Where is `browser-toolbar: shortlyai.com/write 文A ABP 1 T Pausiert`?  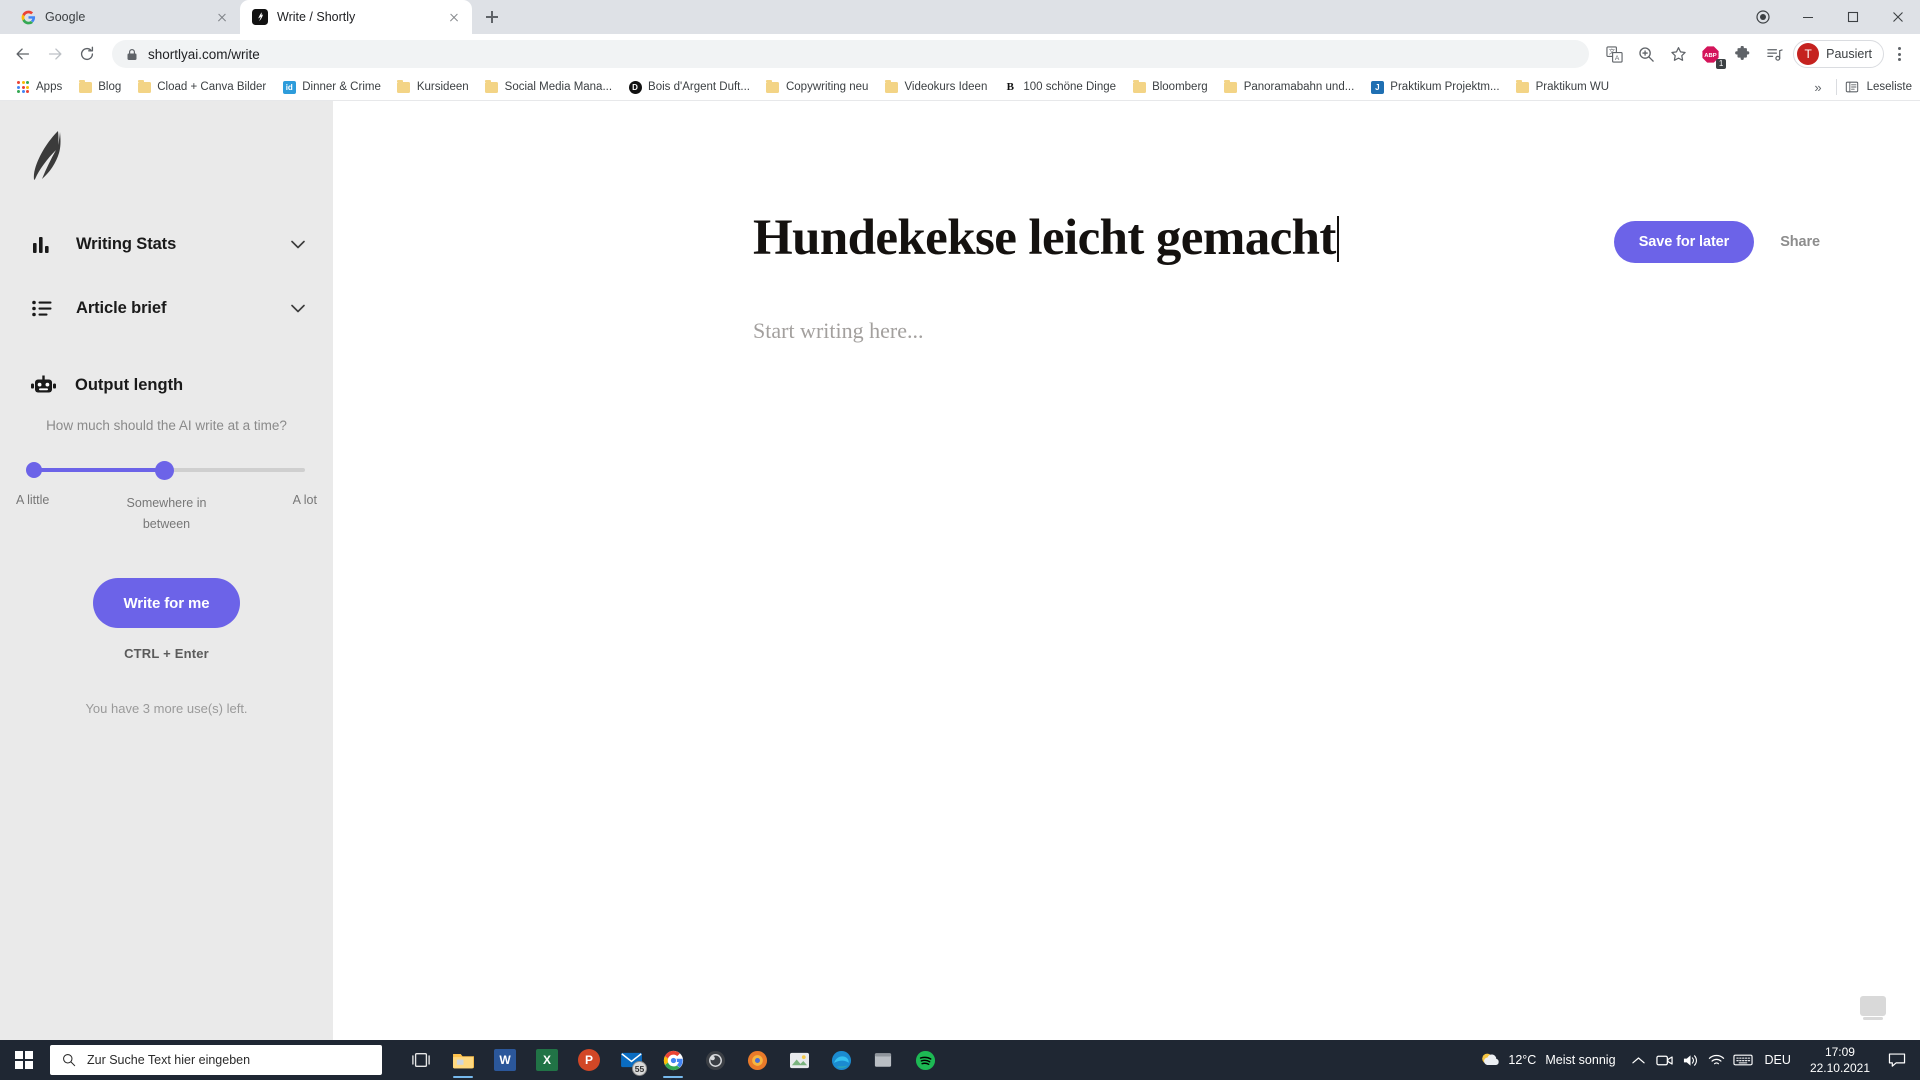
browser-toolbar: shortlyai.com/write 文A ABP 1 T Pausiert is located at coordinates (960, 54).